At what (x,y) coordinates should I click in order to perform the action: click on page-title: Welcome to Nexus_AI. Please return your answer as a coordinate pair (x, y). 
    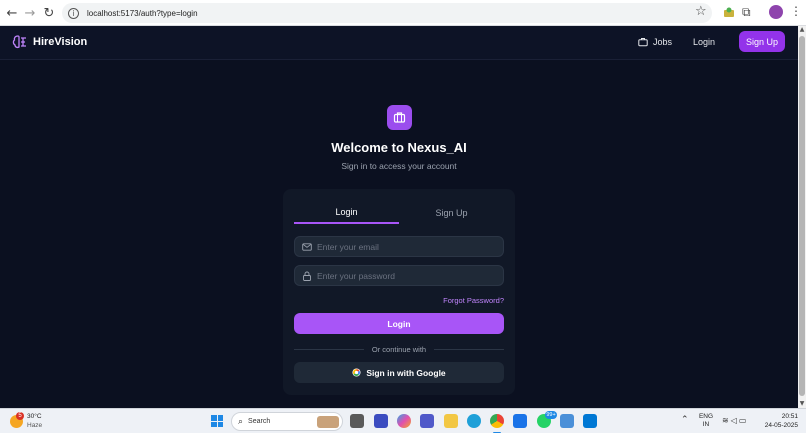
    Looking at the image, I should click on (399, 147).